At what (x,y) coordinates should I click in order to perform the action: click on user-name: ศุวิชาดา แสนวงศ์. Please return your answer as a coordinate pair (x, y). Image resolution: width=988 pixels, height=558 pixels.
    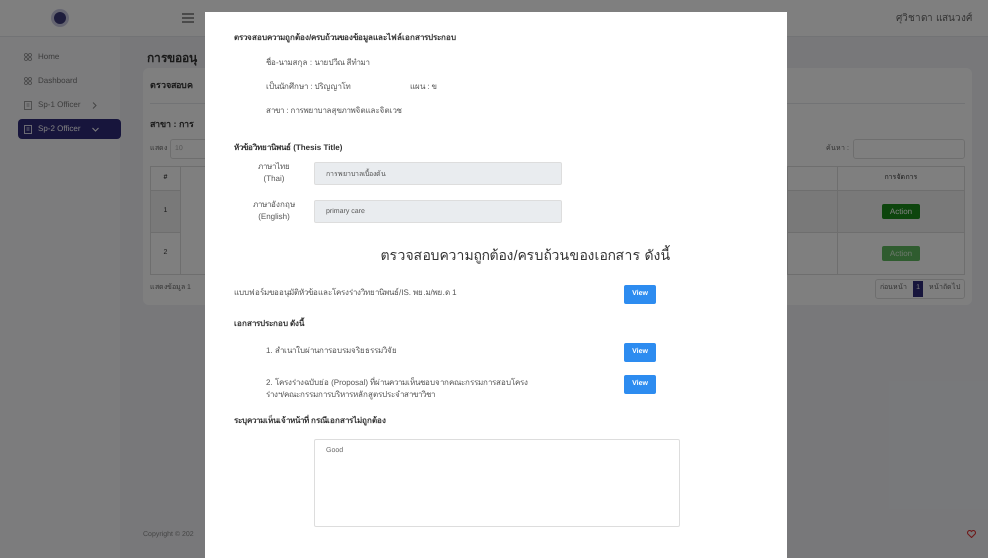
    Looking at the image, I should click on (934, 18).